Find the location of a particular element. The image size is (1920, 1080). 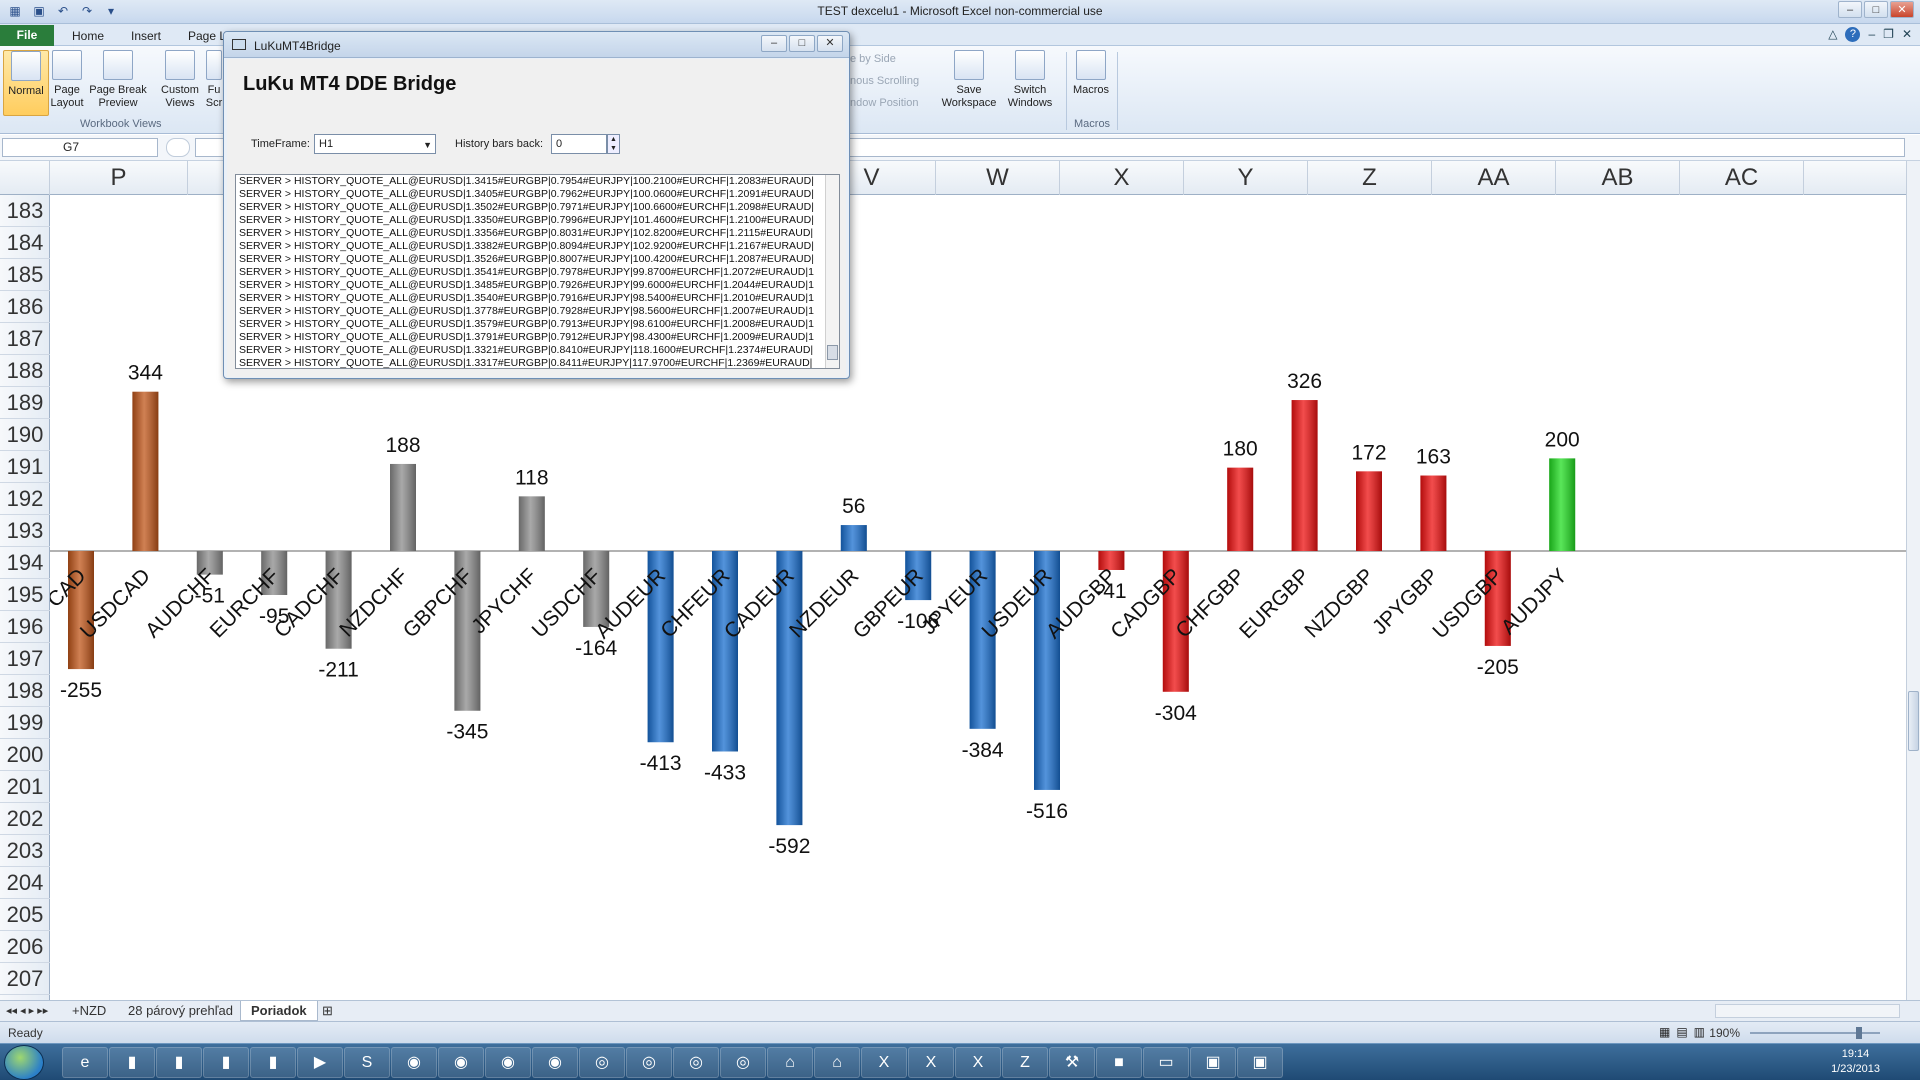

monitor-icon: ▭ is located at coordinates (1166, 1062).